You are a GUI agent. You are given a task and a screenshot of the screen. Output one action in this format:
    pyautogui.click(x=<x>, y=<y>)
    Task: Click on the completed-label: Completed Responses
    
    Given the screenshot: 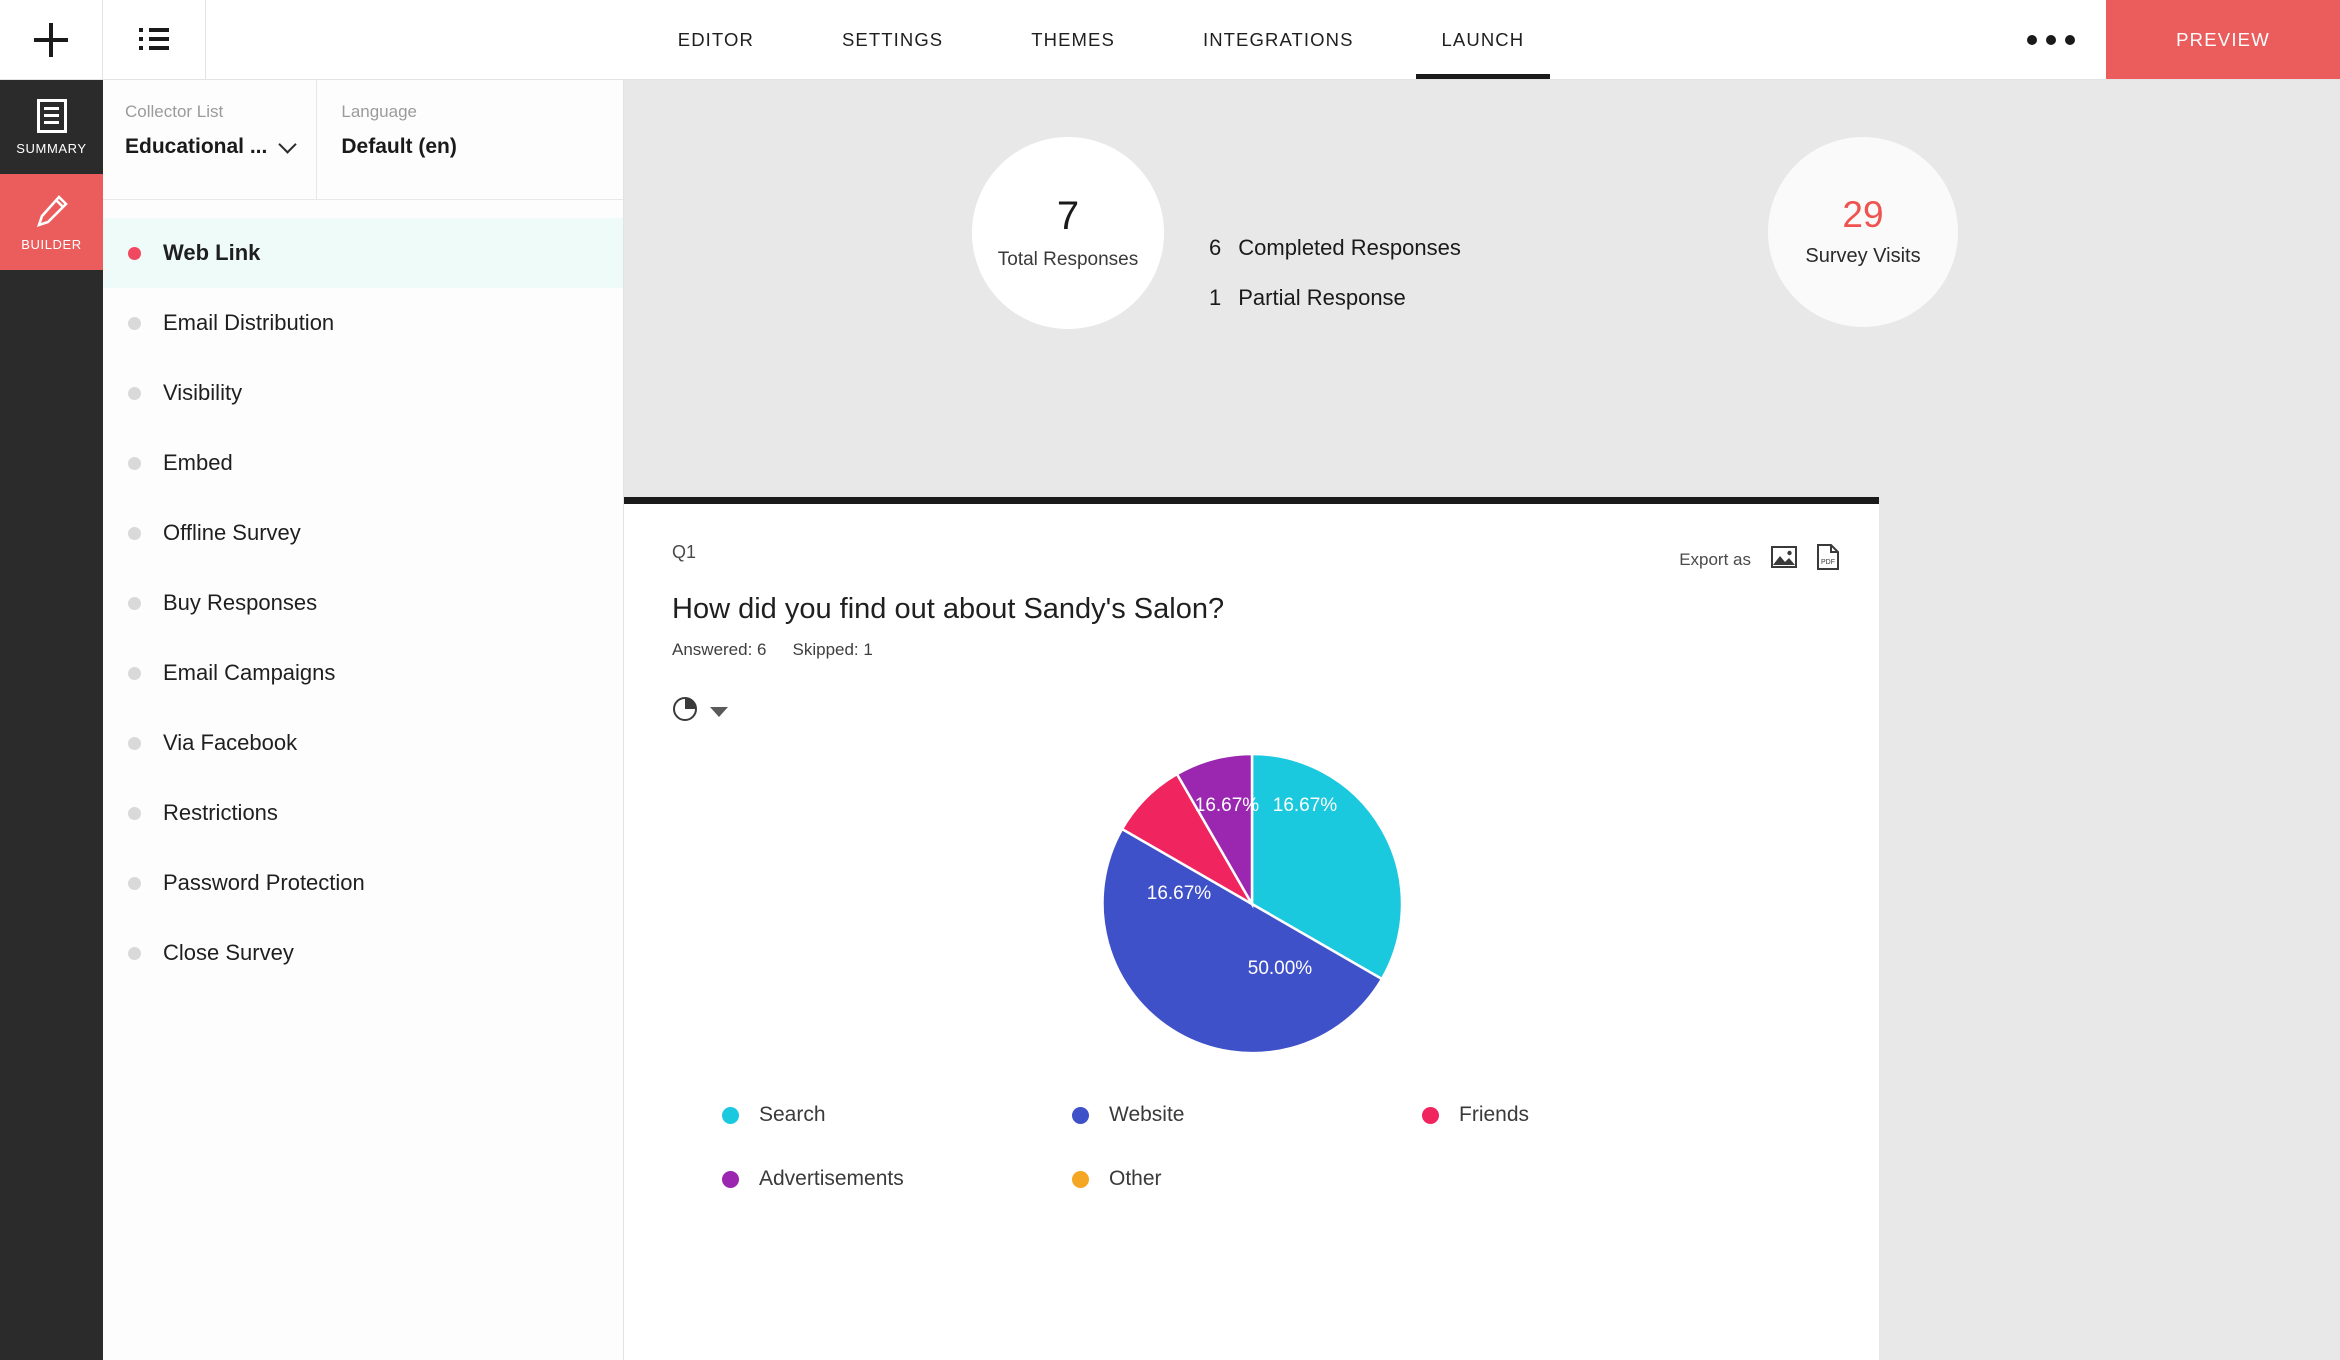 What is the action you would take?
    pyautogui.click(x=1349, y=247)
    